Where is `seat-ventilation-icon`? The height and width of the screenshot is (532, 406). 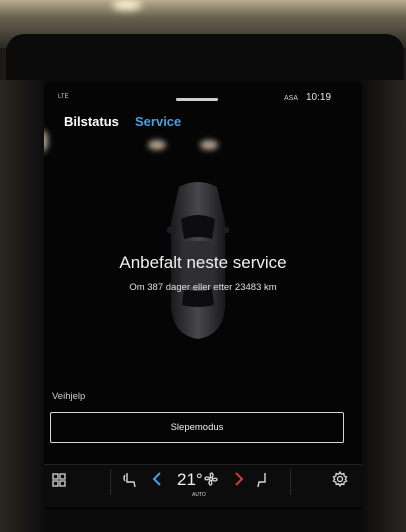 seat-ventilation-icon is located at coordinates (263, 482).